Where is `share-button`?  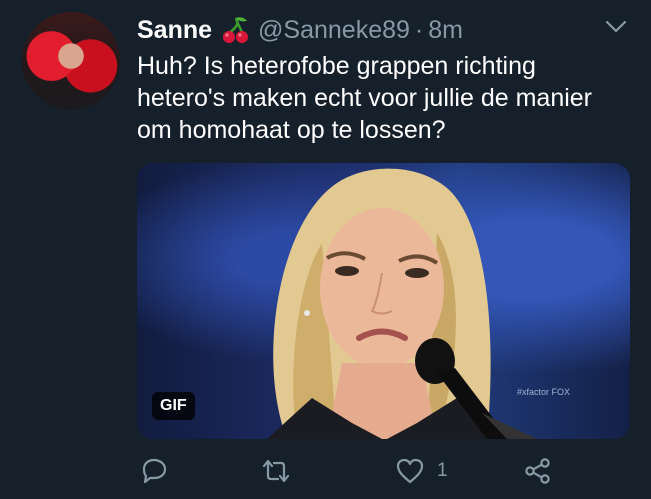 share-button is located at coordinates (538, 471).